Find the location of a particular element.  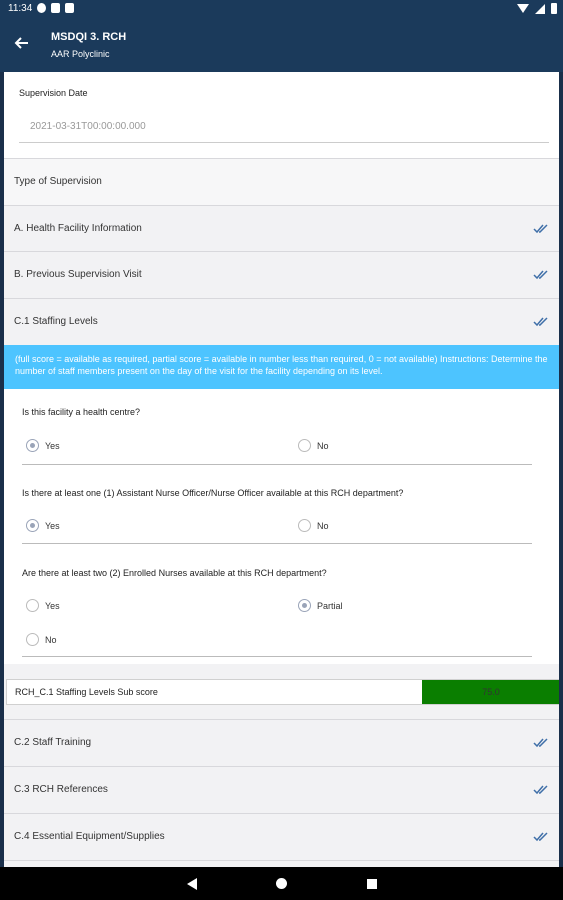

section-label: C.2 Staff Training is located at coordinates (53, 742).